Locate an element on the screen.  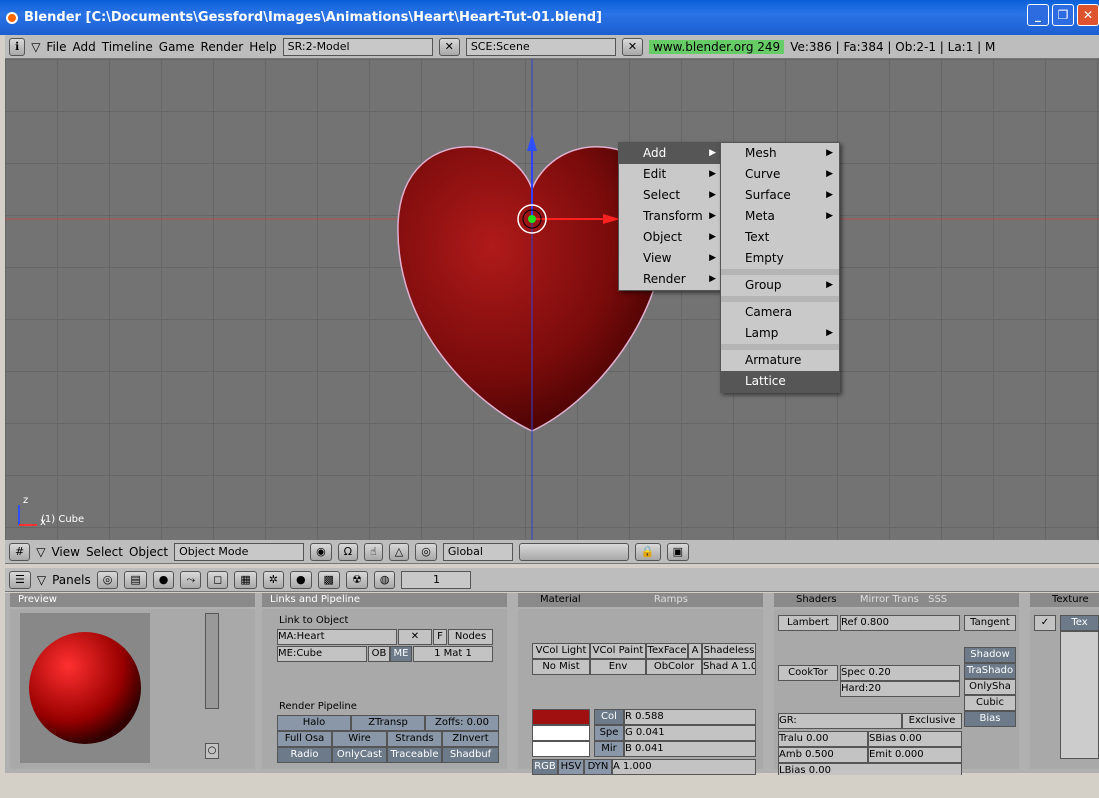
context-logic-icon: ◎ is located at coordinates (107, 579).